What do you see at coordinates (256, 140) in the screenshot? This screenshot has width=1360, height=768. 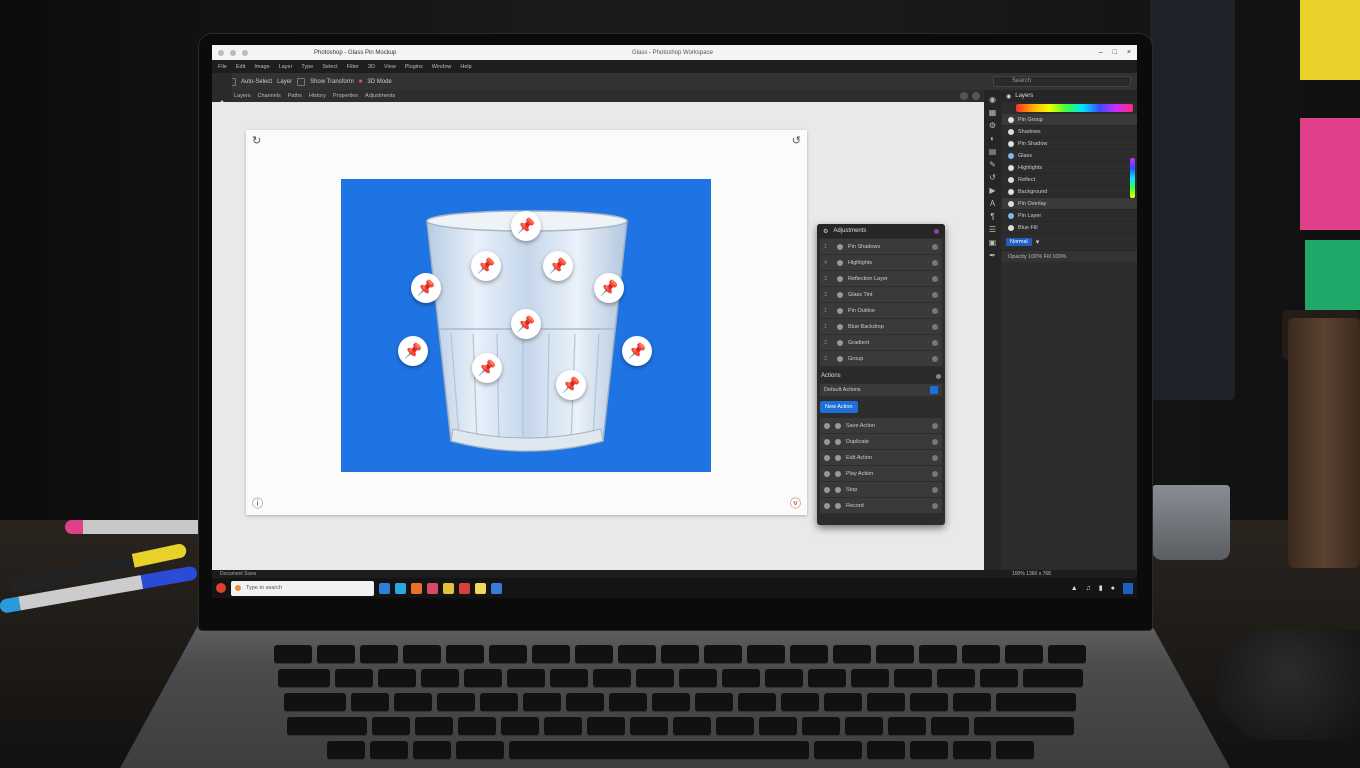 I see `rotate-handle-icon: ↻` at bounding box center [256, 140].